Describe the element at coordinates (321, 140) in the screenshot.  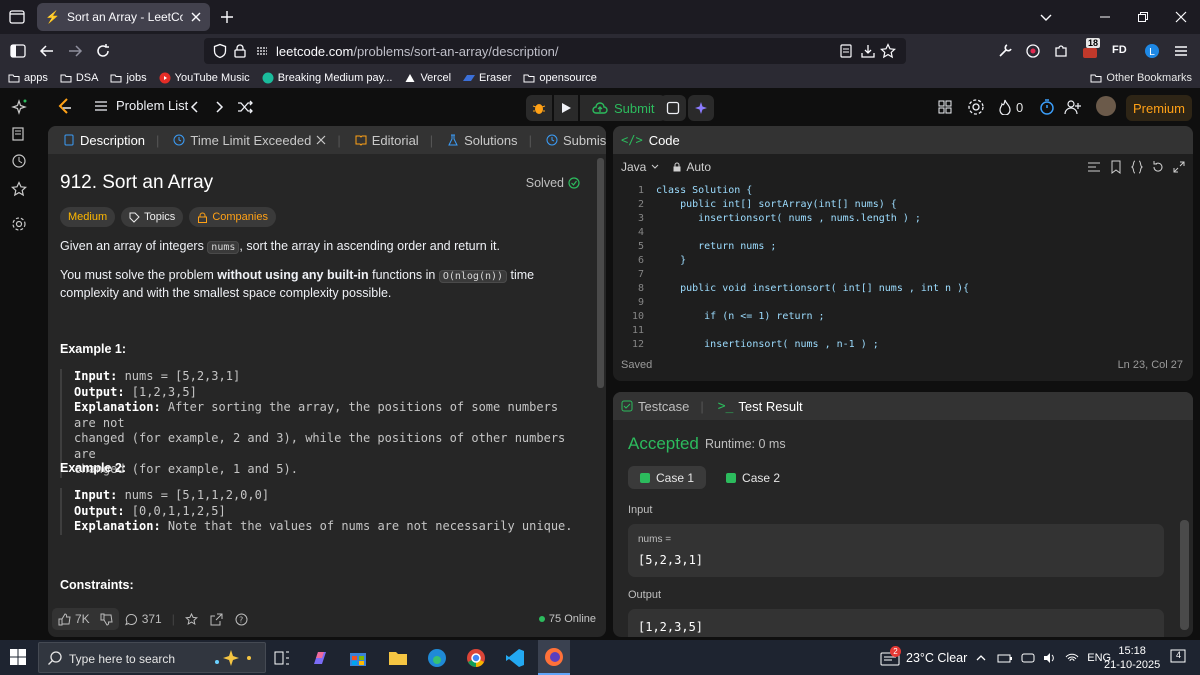
I see `close-icon` at that location.